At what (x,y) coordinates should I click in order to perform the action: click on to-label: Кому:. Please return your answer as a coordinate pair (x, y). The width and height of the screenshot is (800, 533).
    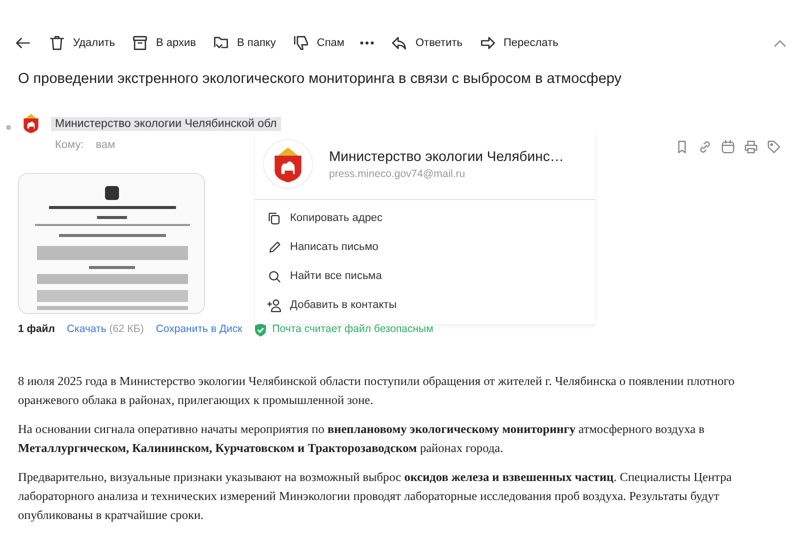
    Looking at the image, I should click on (69, 144).